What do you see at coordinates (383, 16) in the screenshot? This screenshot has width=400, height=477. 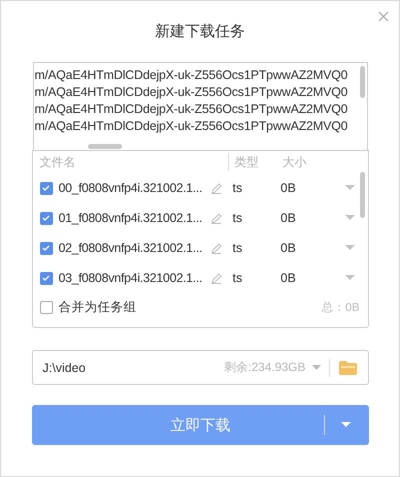 I see `close-icon` at bounding box center [383, 16].